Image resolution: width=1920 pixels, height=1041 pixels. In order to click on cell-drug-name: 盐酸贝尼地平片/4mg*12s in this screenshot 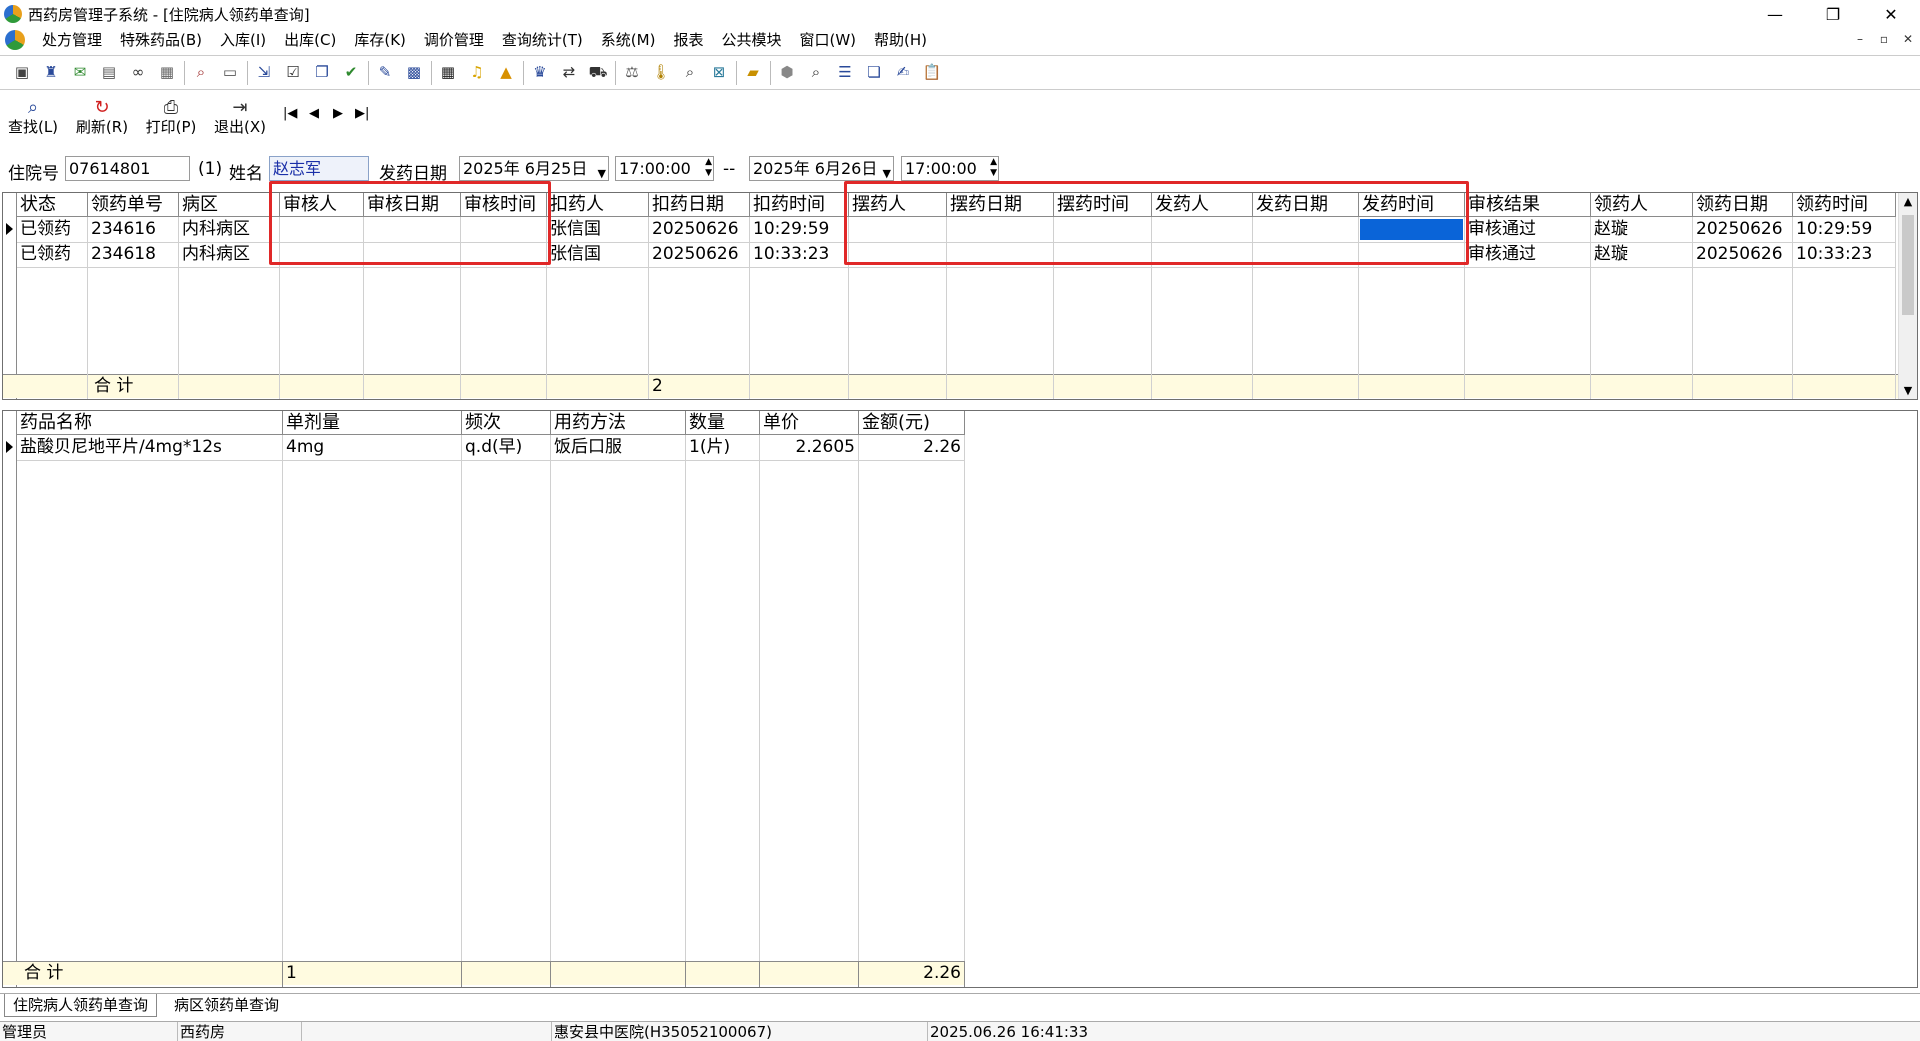, I will do `click(150, 447)`.